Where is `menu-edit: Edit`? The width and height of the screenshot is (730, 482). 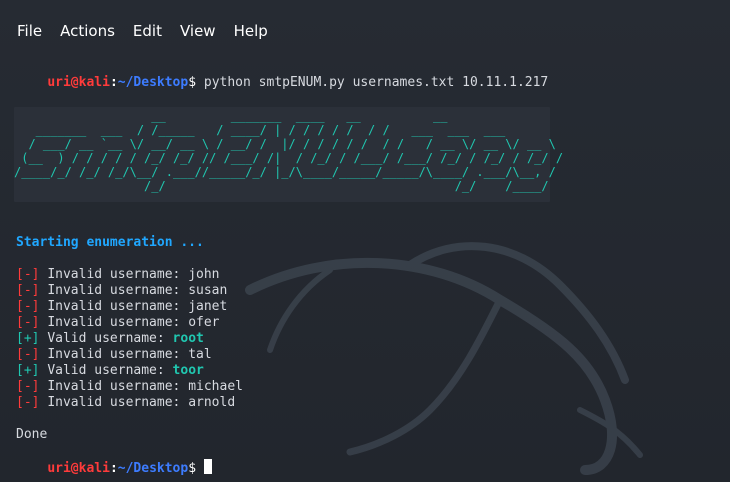 menu-edit: Edit is located at coordinates (147, 25).